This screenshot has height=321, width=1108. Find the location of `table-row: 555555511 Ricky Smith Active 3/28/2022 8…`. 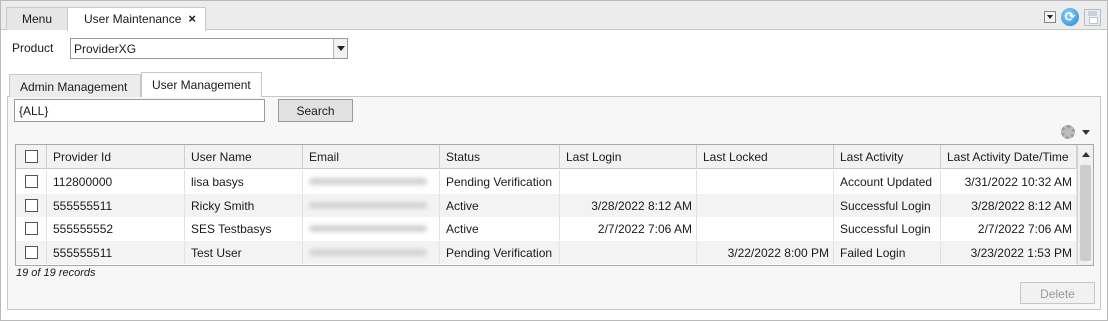

table-row: 555555511 Ricky Smith Active 3/28/2022 8… is located at coordinates (546, 205).